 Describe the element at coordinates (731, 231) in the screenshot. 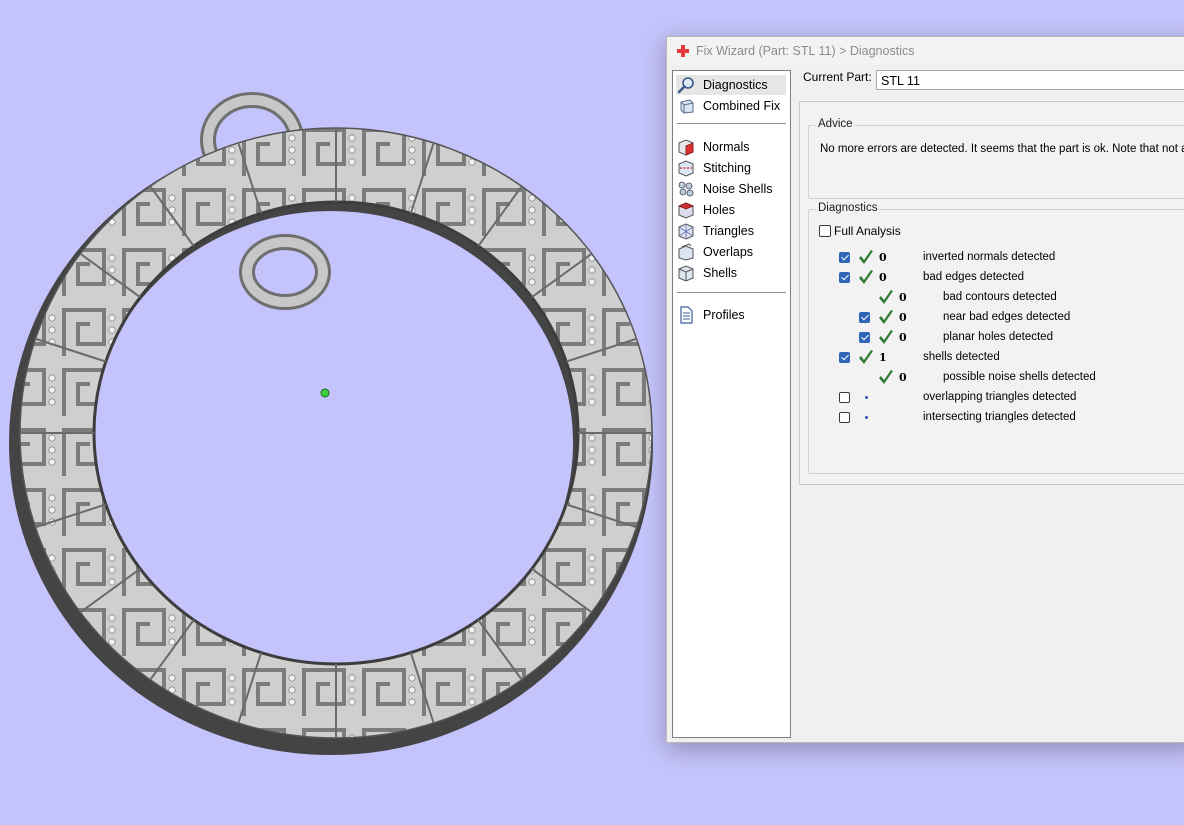

I see `nav-item-triangles: Triangles` at that location.